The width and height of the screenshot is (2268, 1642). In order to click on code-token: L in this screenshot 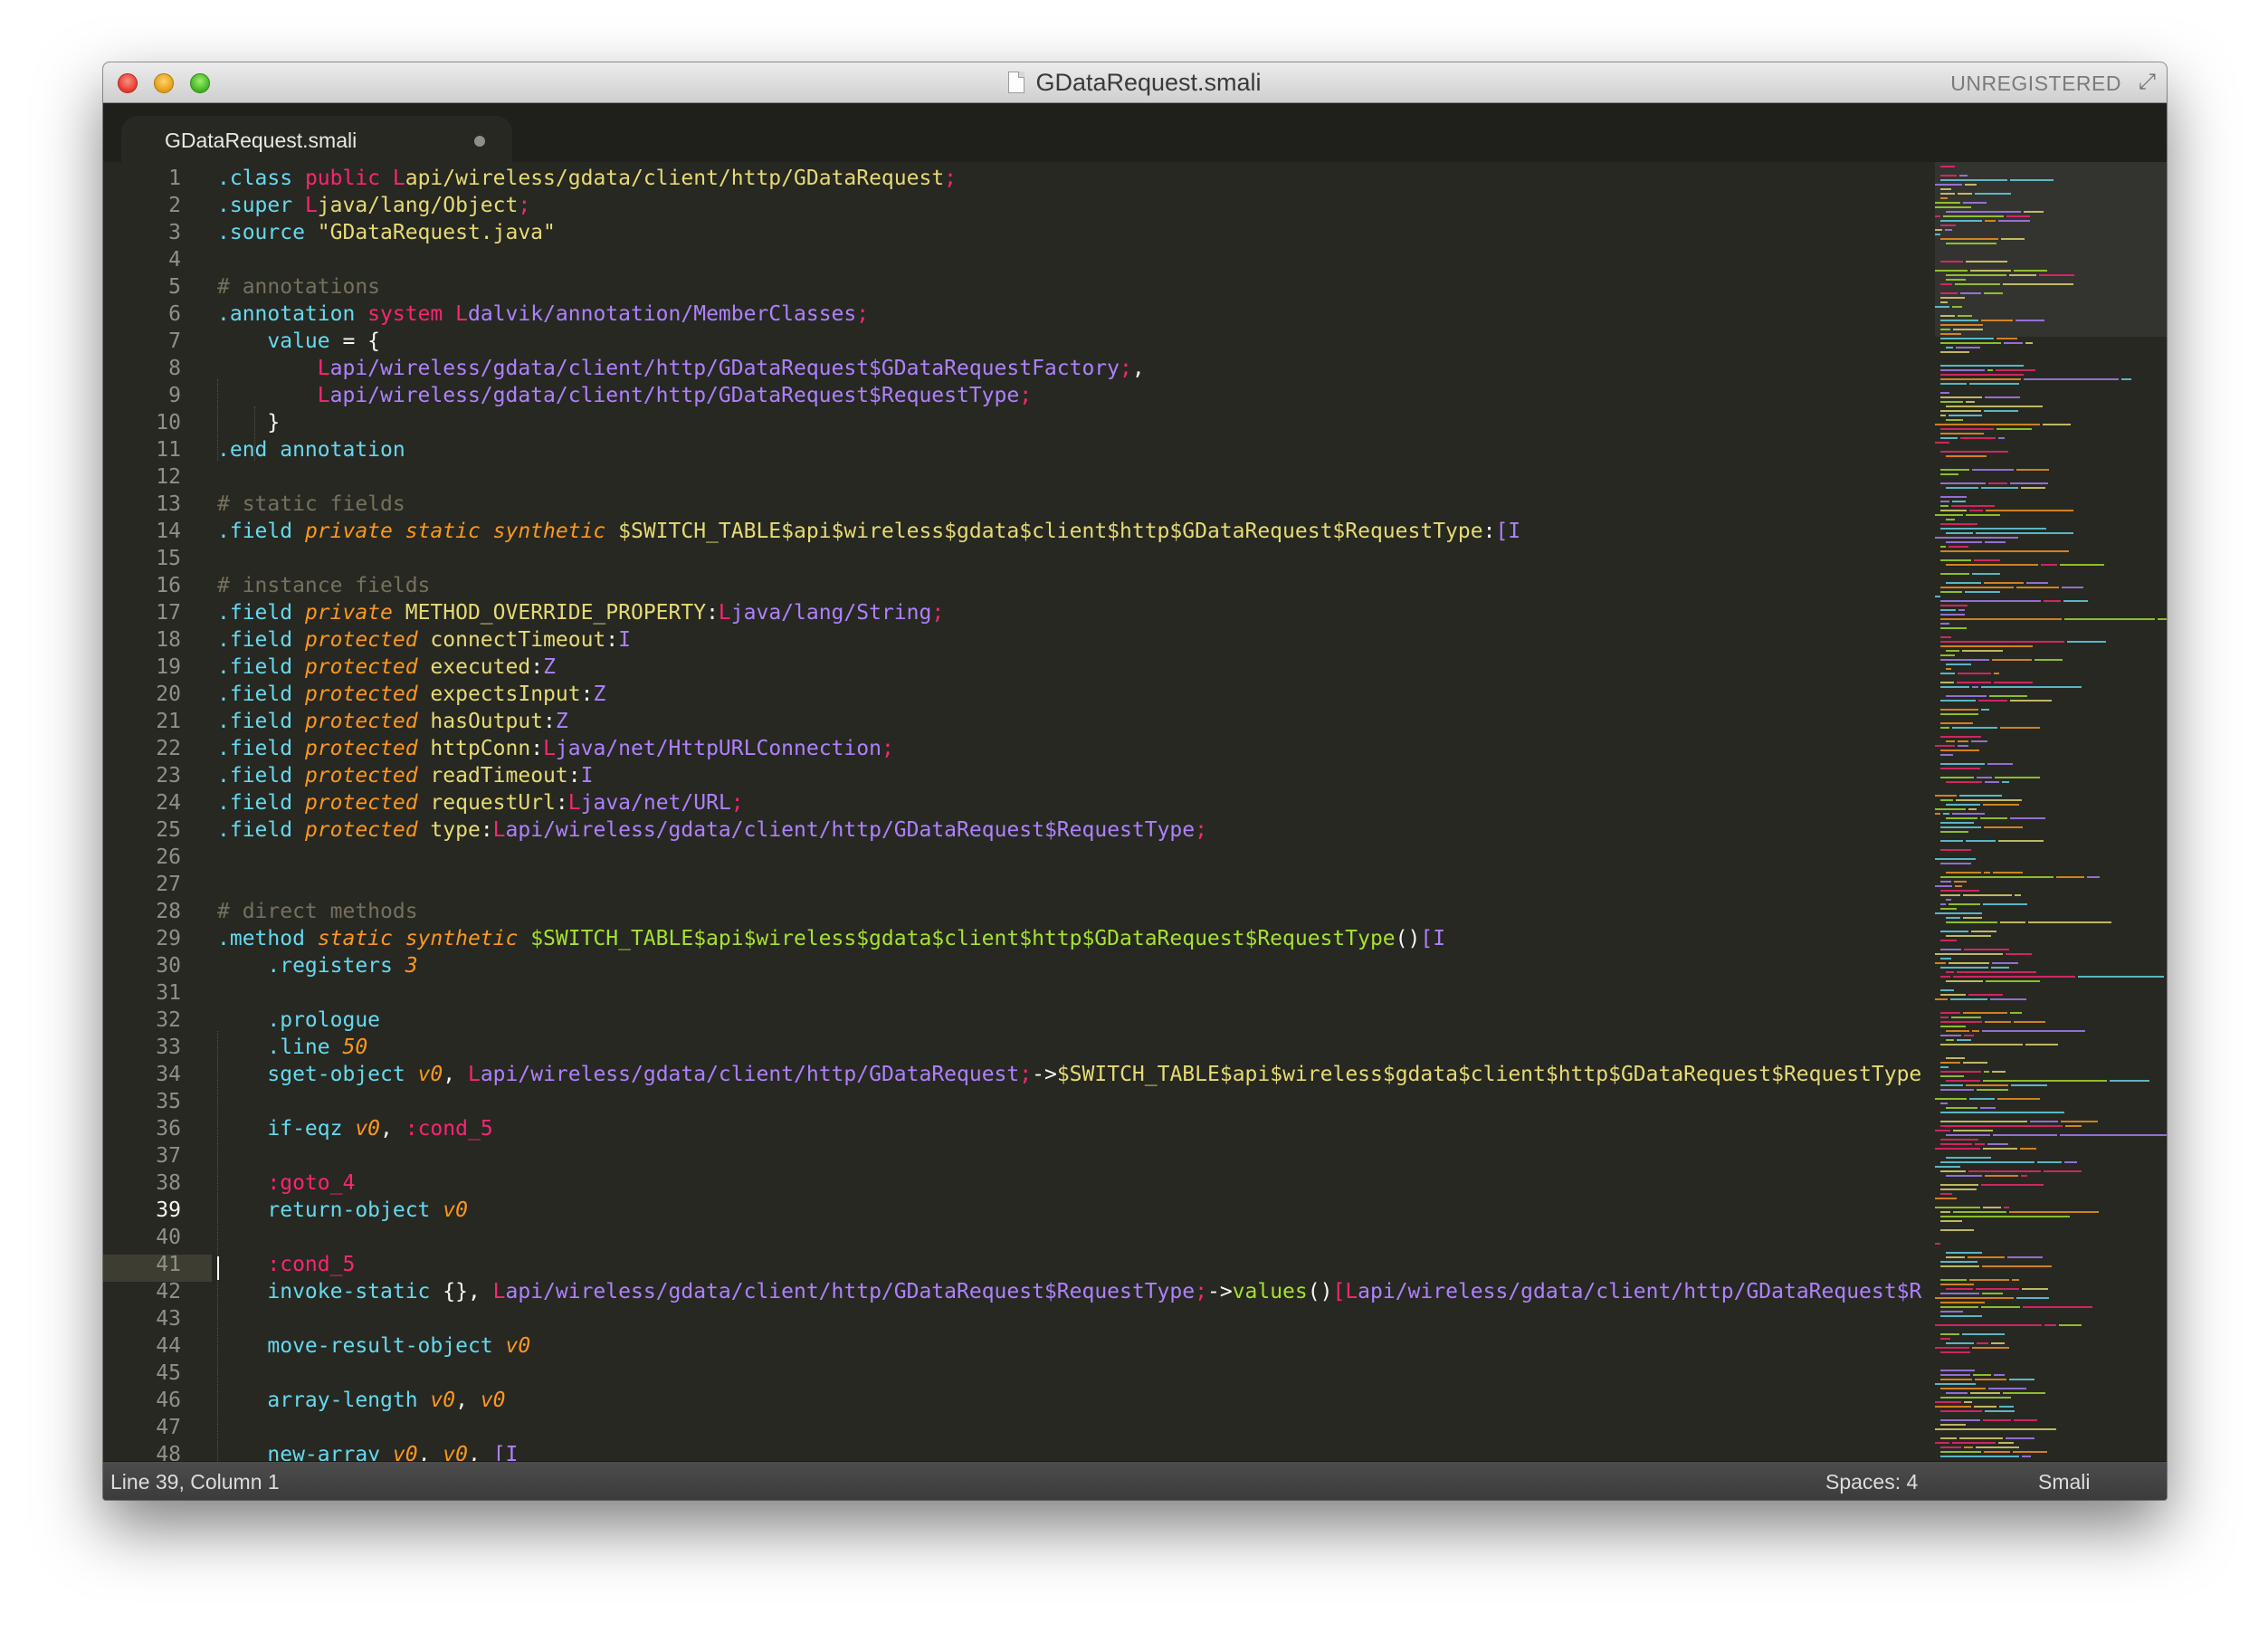, I will do `click(499, 830)`.